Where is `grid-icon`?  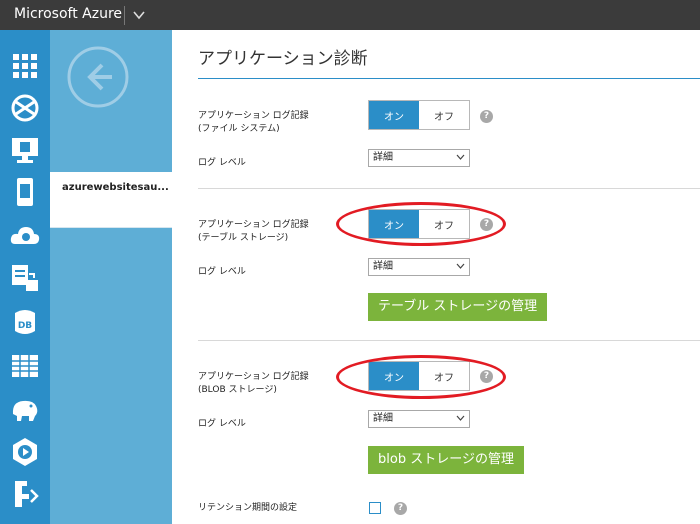 grid-icon is located at coordinates (25, 66).